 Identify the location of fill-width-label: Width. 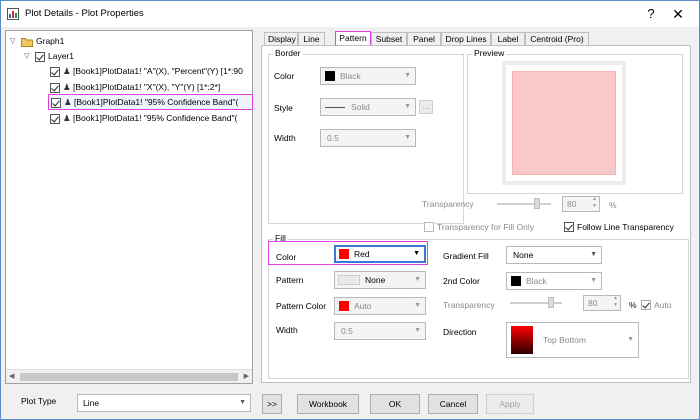
(287, 330).